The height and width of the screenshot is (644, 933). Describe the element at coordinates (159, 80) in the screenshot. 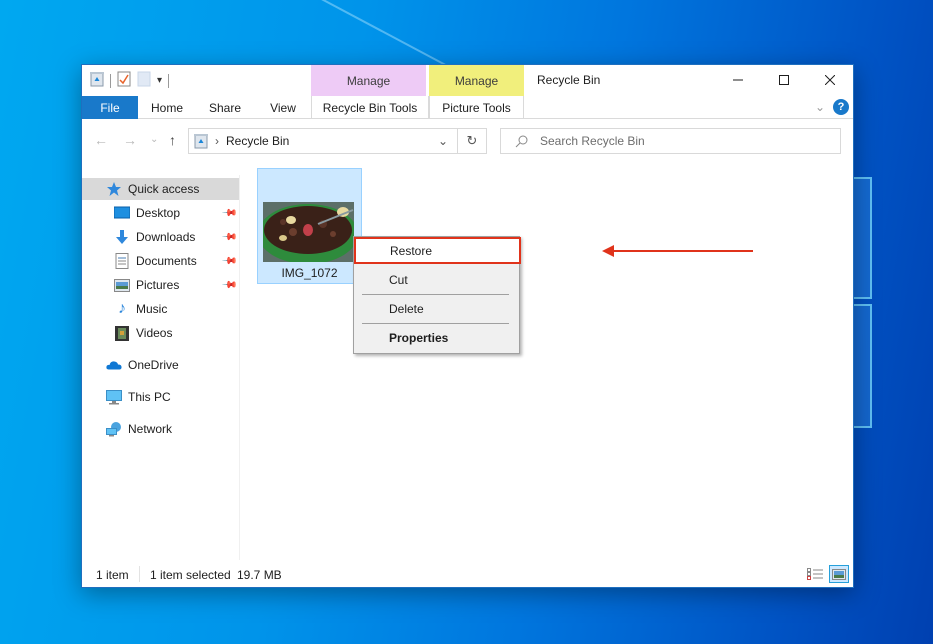

I see `customize-dropdown-icon: ▾` at that location.